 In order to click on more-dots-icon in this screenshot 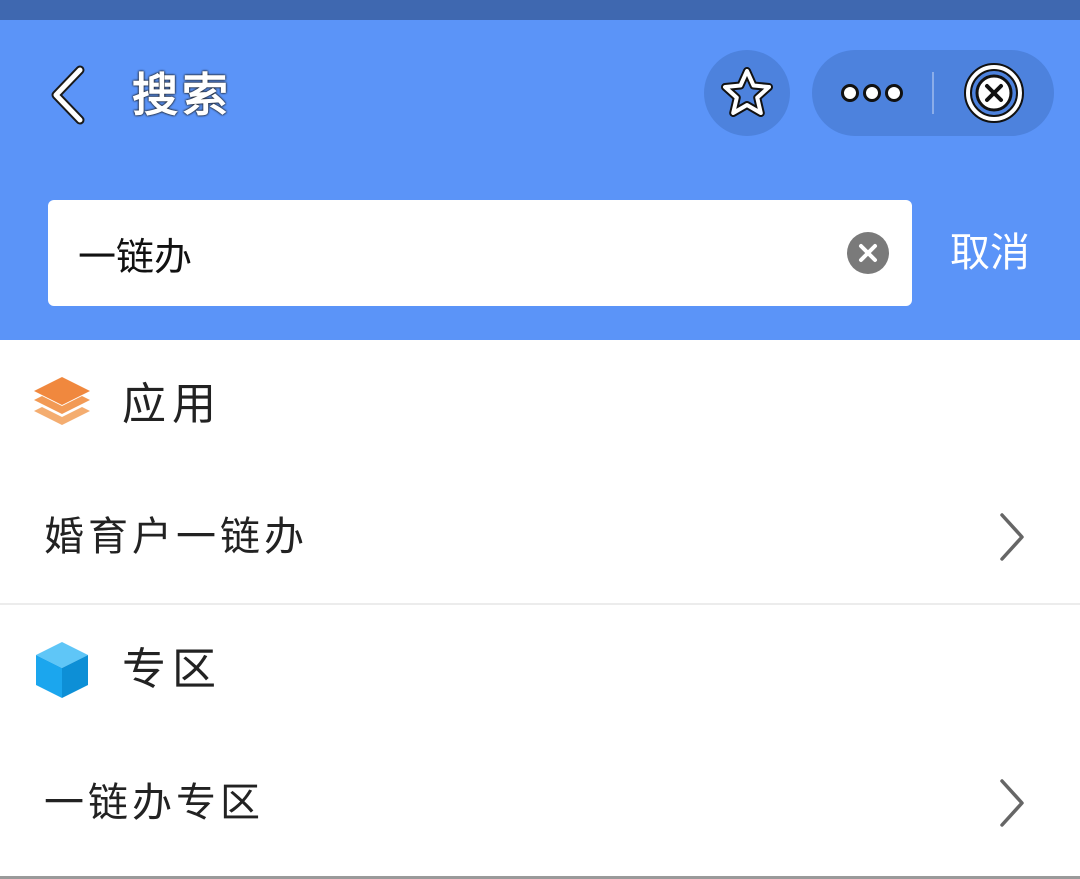, I will do `click(872, 93)`.